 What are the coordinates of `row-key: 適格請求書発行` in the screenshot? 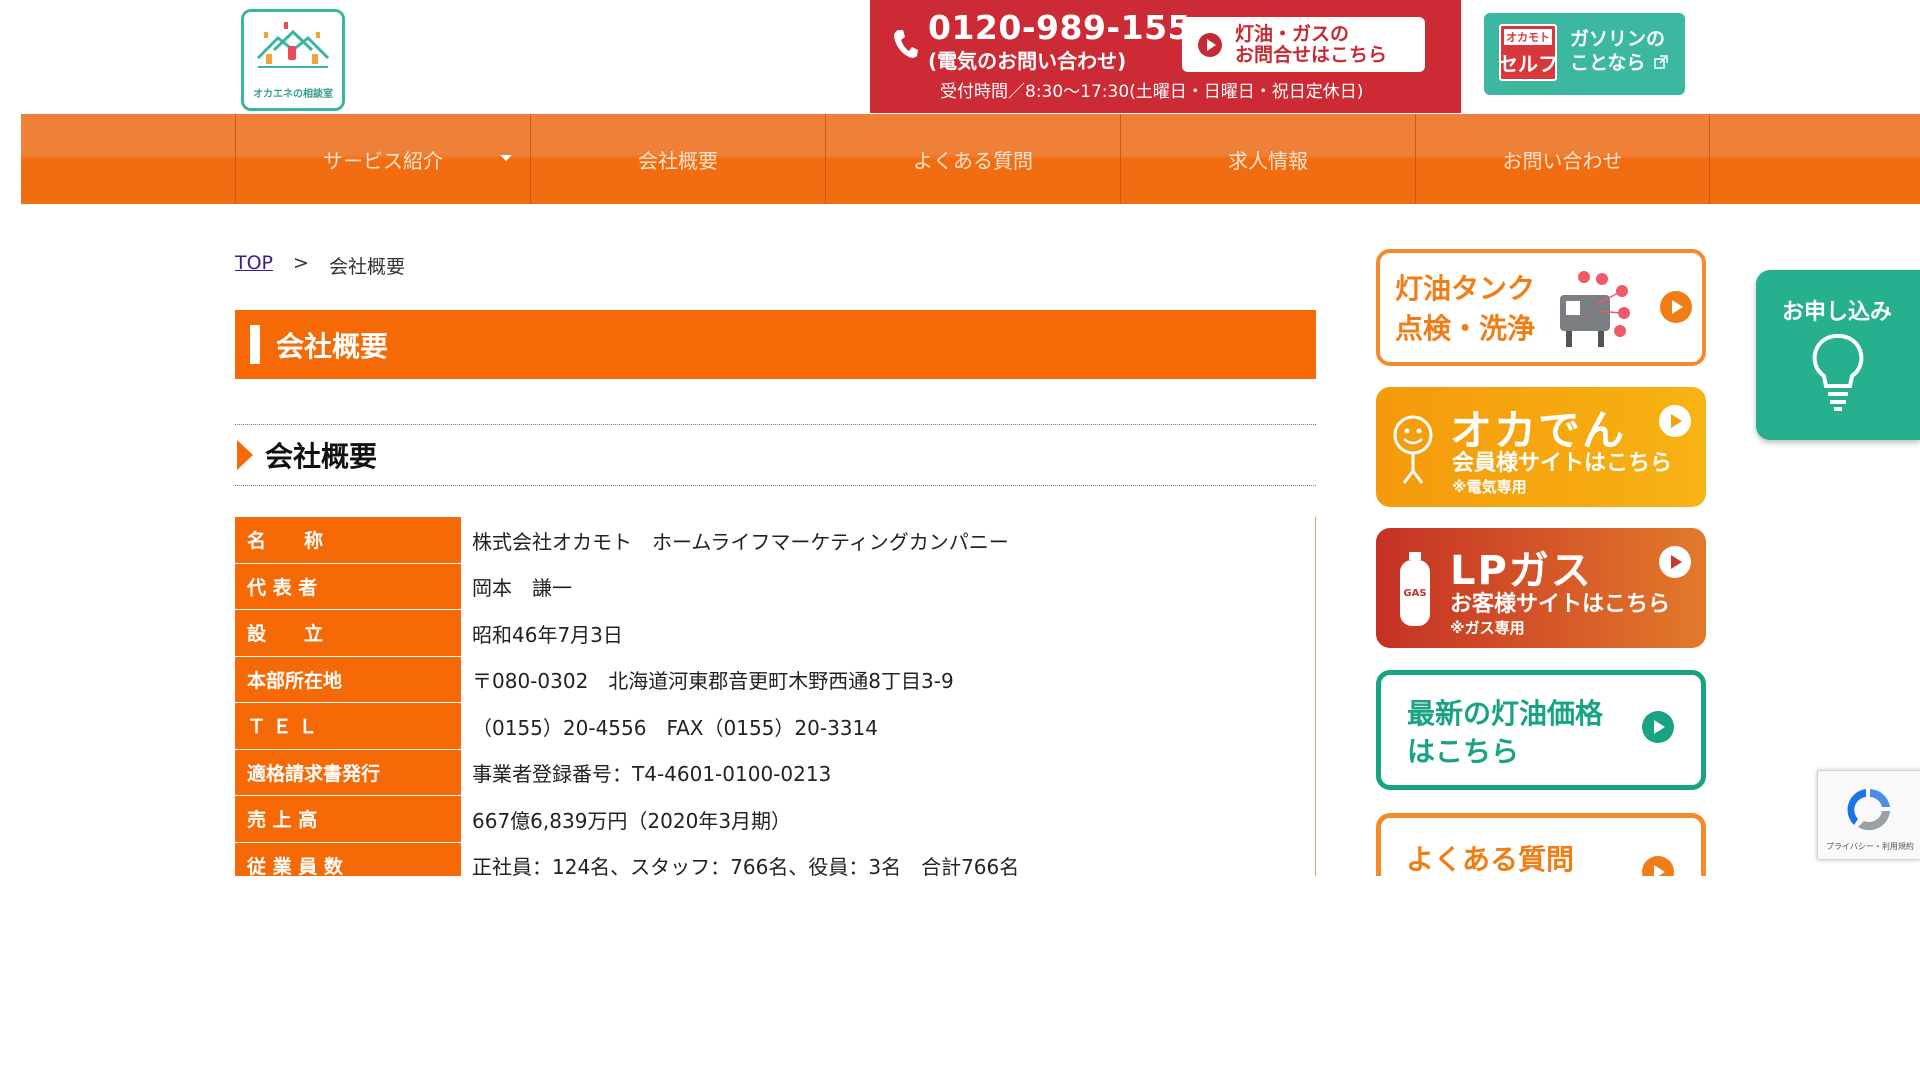 It's located at (348, 772).